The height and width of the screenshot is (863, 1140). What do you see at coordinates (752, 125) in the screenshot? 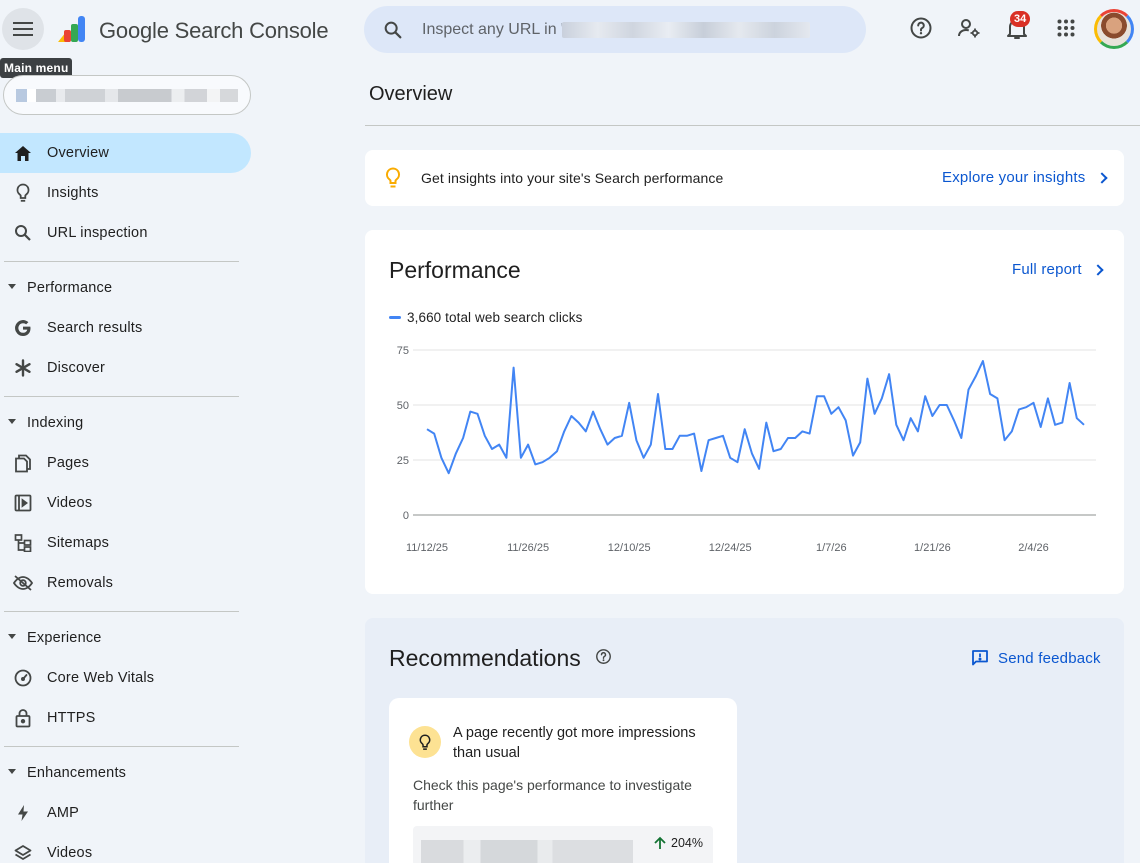
I see `title-divider` at bounding box center [752, 125].